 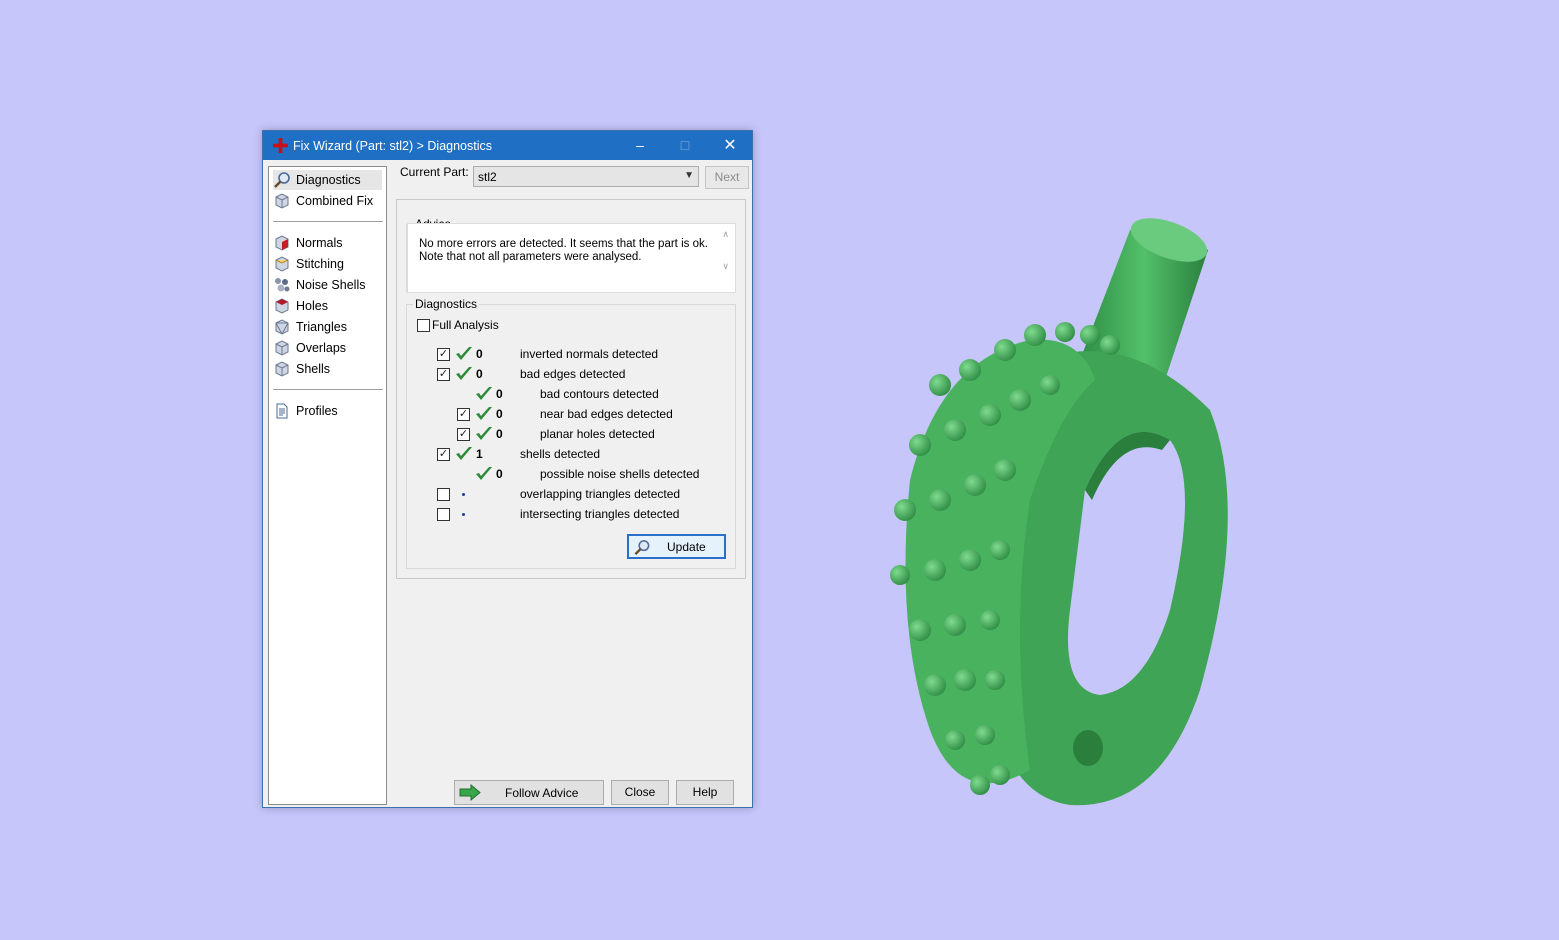 I want to click on overlaps-cube-icon, so click(x=282, y=348).